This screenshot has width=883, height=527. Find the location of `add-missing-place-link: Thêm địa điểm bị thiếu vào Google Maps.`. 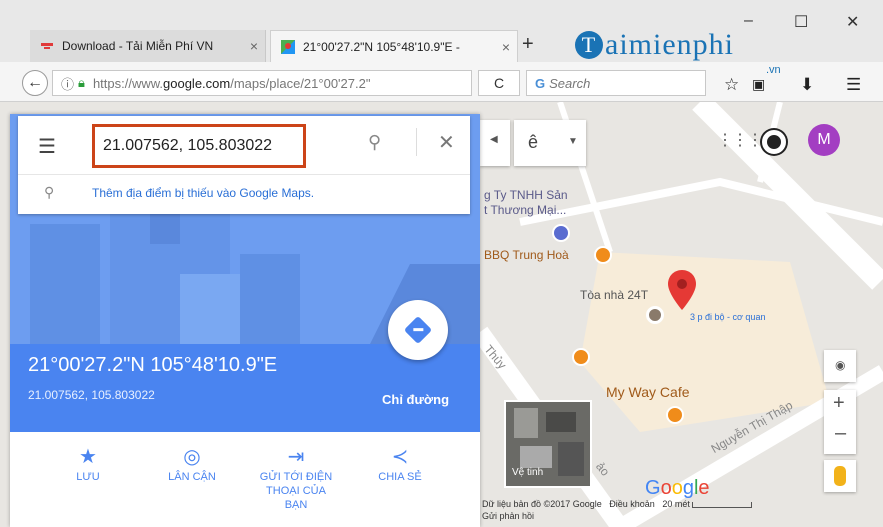

add-missing-place-link: Thêm địa điểm bị thiếu vào Google Maps. is located at coordinates (203, 193).